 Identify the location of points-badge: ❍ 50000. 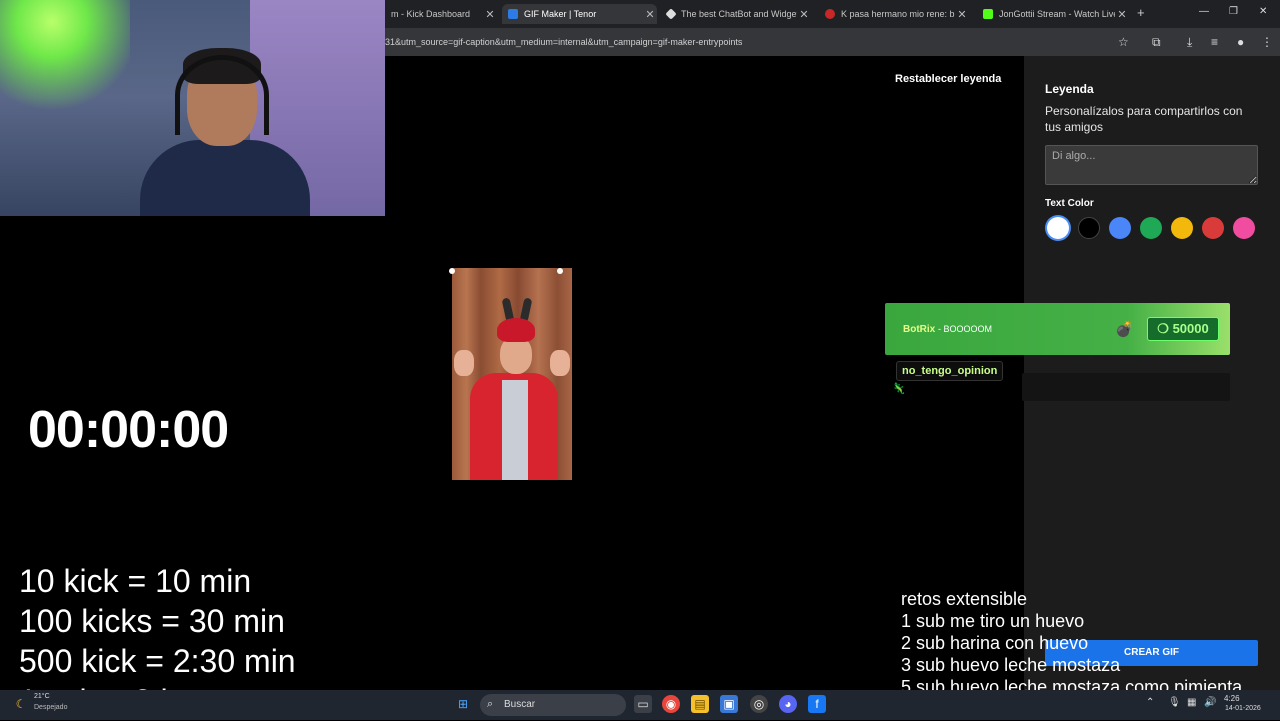
(1183, 329).